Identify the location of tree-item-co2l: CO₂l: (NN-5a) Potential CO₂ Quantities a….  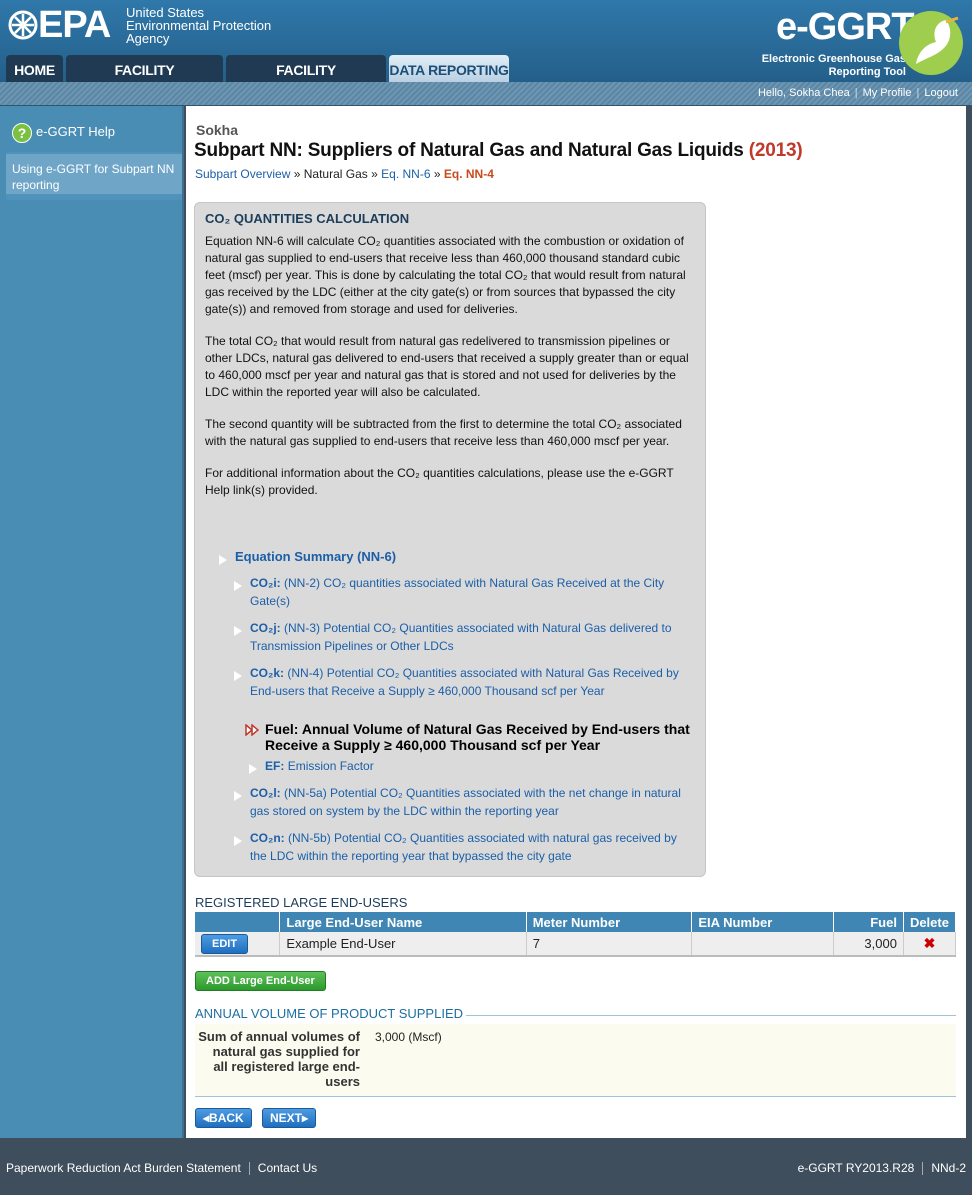
(461, 802).